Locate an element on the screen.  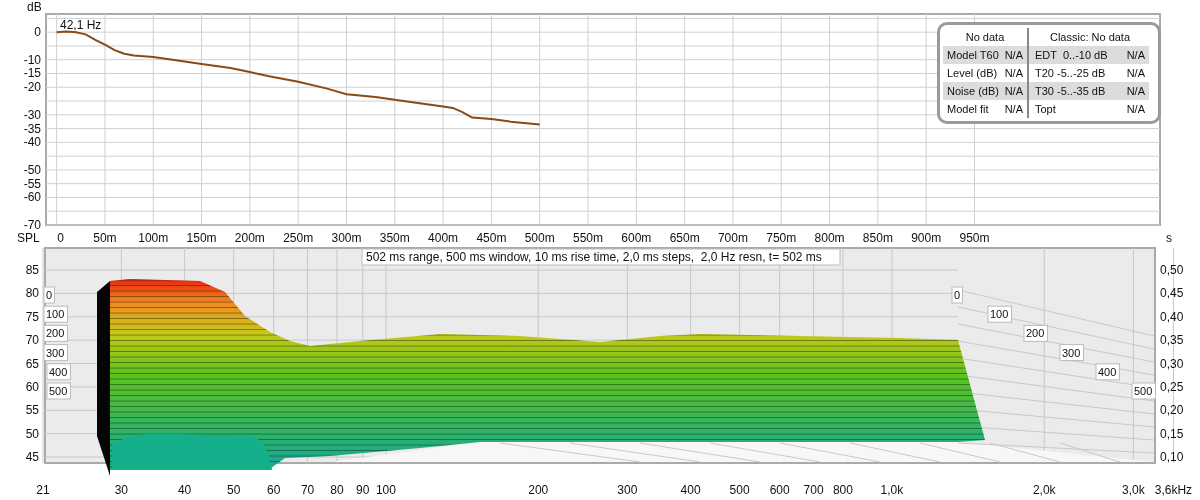
y-axis-label: -30 is located at coordinates (32, 114).